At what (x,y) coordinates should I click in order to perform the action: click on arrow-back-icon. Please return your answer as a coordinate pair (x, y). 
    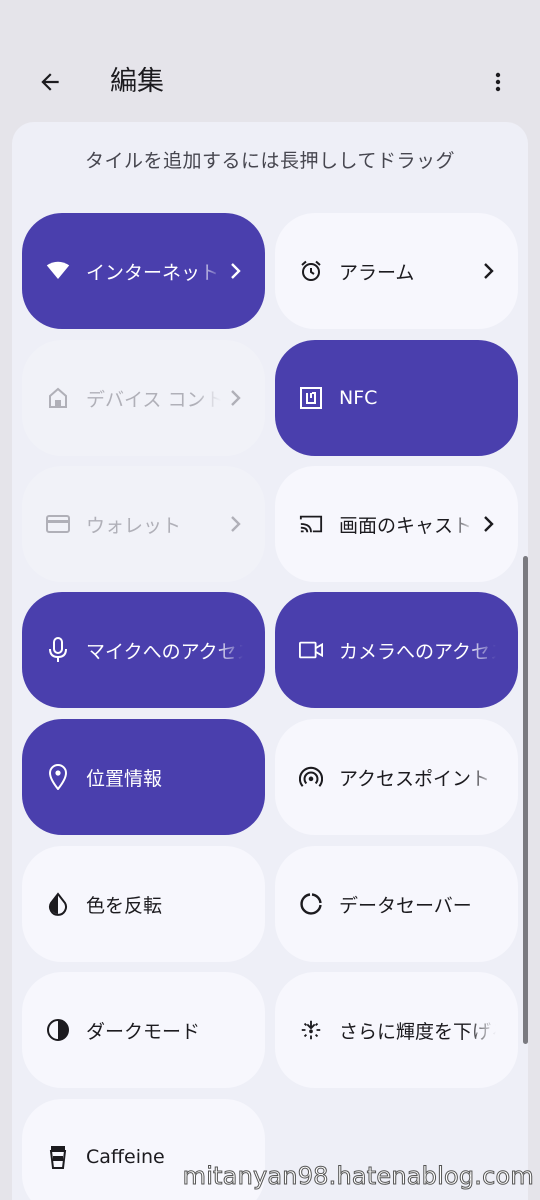
    Looking at the image, I should click on (50, 82).